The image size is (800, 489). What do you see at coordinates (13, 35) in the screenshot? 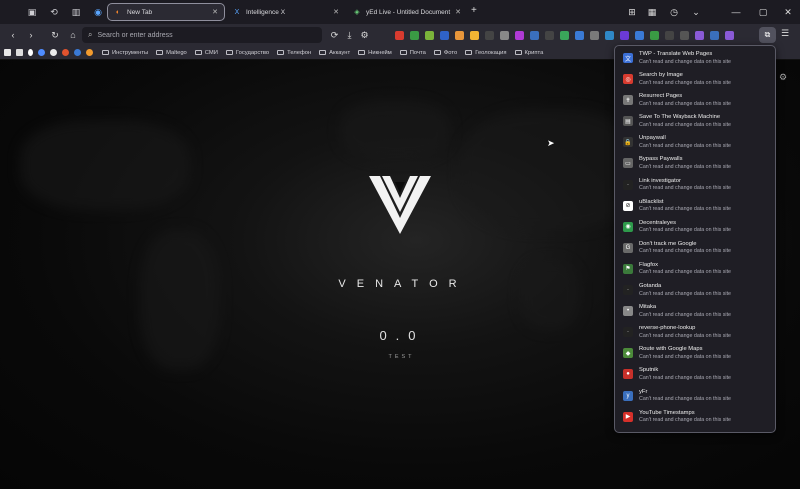
I see `back-arrow-icon: ‹` at bounding box center [13, 35].